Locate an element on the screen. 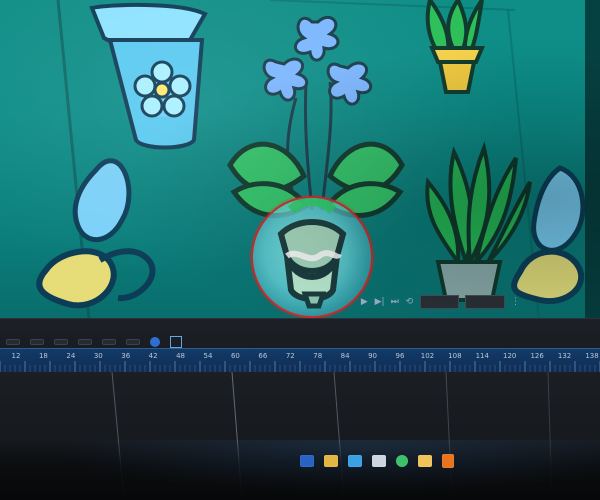  edge-icon is located at coordinates (355, 461).